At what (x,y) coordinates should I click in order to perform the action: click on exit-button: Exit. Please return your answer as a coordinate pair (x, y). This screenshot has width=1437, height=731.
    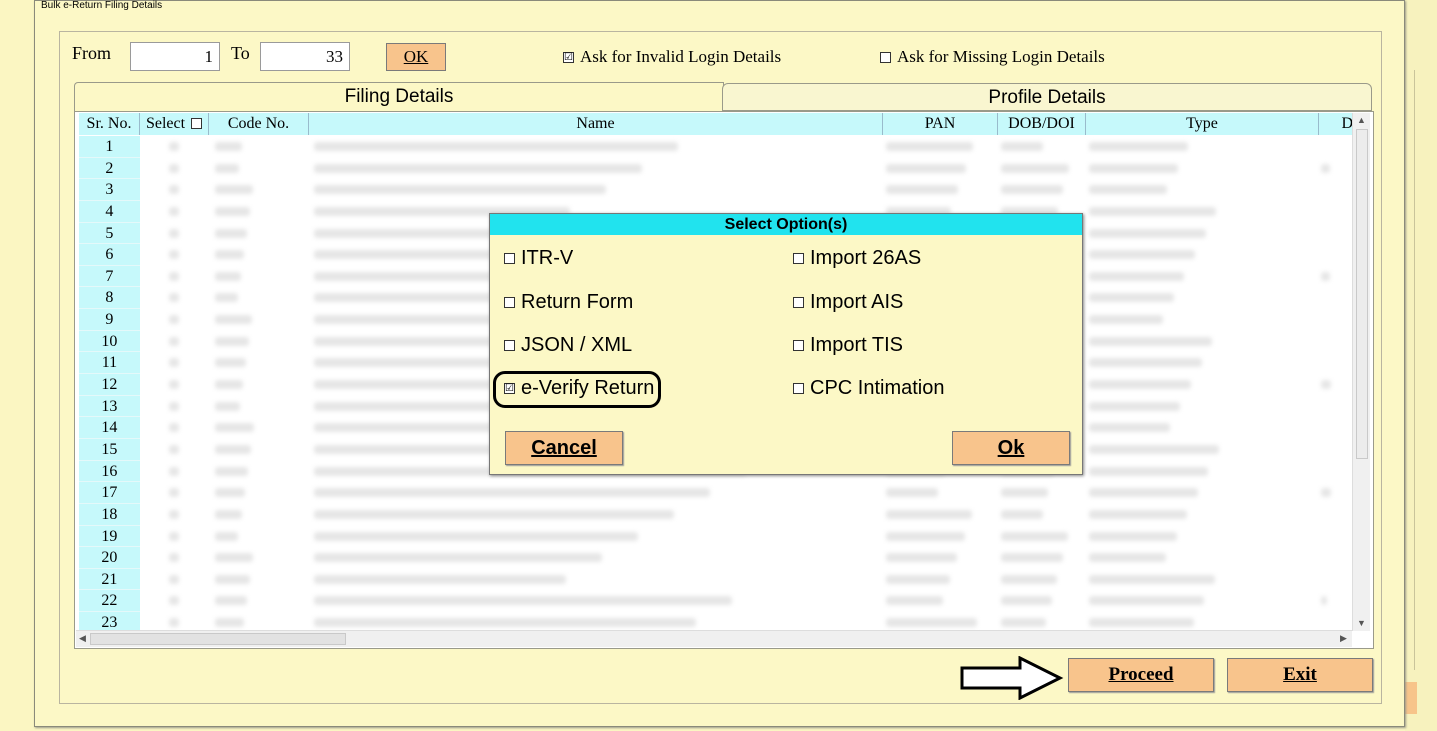
    Looking at the image, I should click on (1300, 675).